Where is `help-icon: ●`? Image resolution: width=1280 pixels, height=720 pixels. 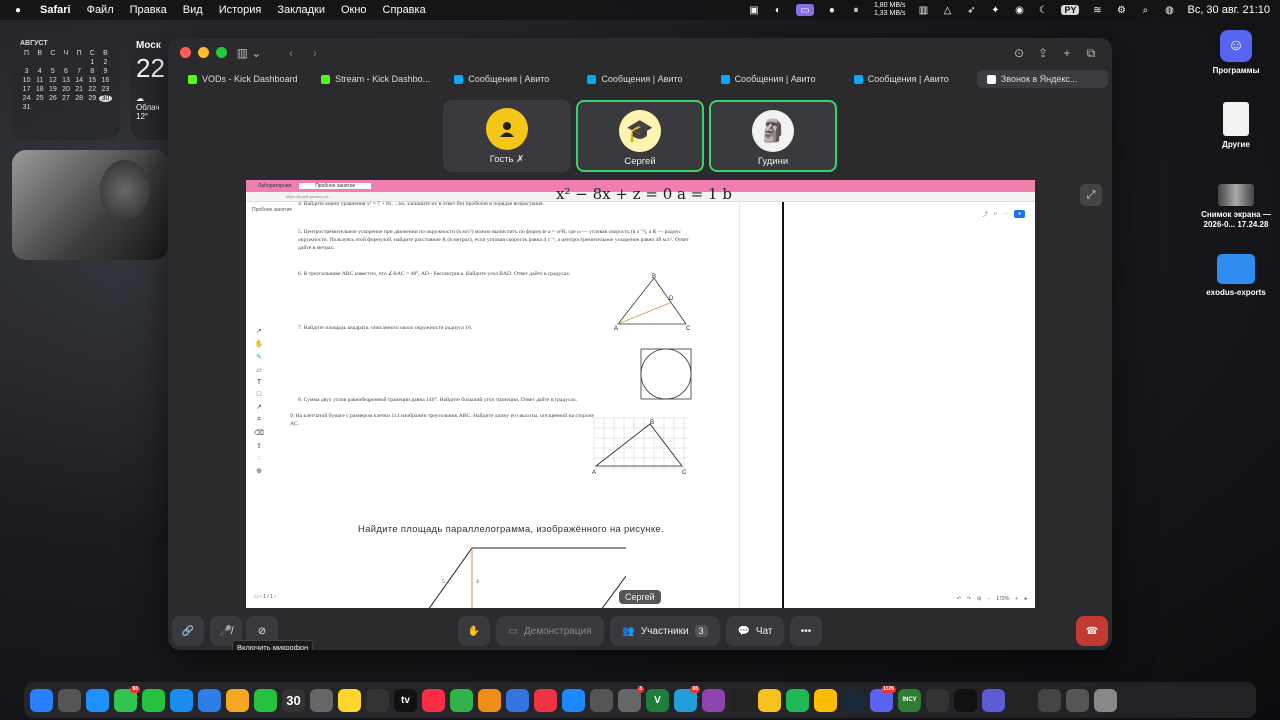
help-icon: ● is located at coordinates (1025, 599).